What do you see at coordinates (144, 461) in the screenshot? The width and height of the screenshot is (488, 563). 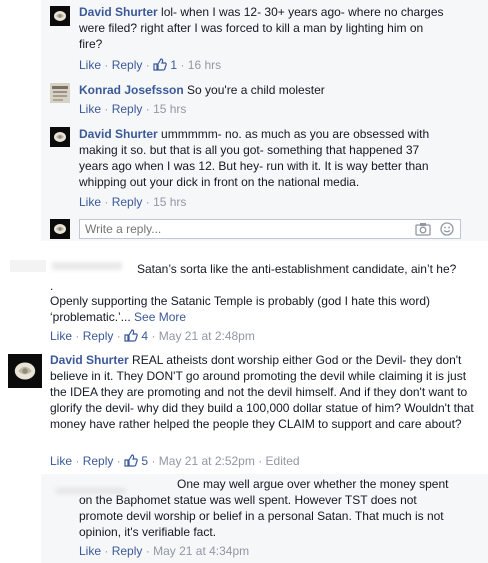 I see `comment-2-like-count: 5` at bounding box center [144, 461].